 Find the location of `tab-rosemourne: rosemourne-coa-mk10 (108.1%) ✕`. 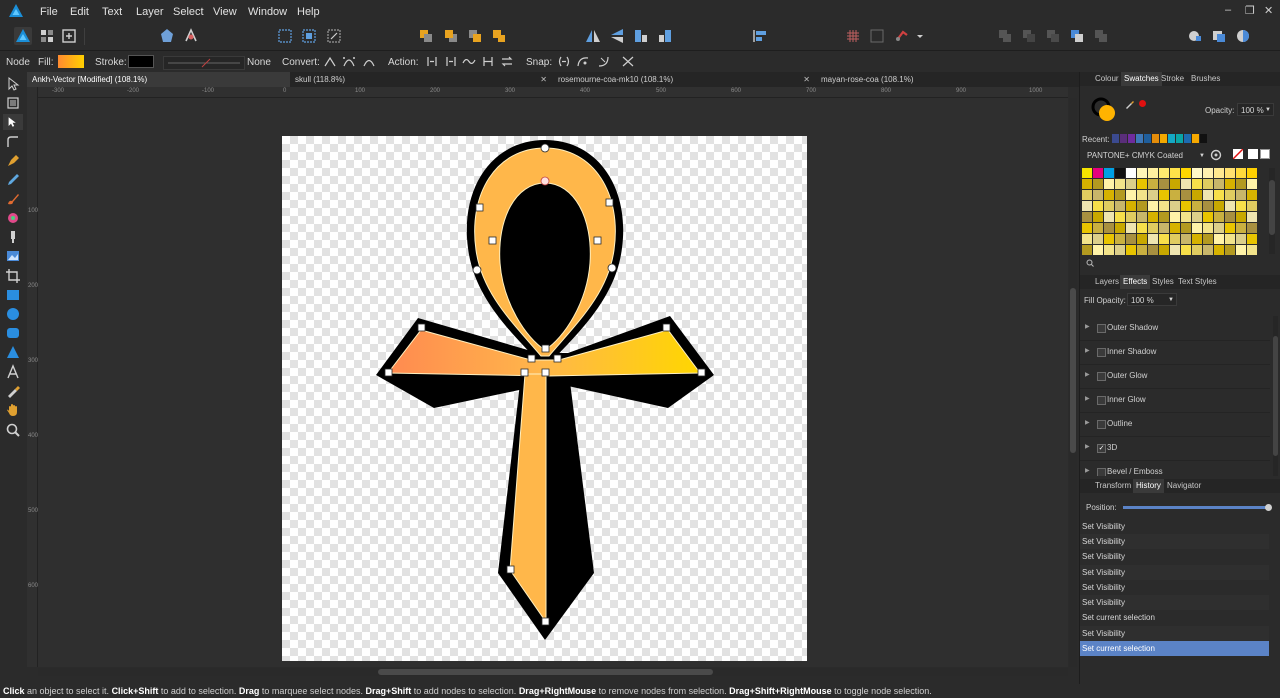

tab-rosemourne: rosemourne-coa-mk10 (108.1%) ✕ is located at coordinates (684, 79).